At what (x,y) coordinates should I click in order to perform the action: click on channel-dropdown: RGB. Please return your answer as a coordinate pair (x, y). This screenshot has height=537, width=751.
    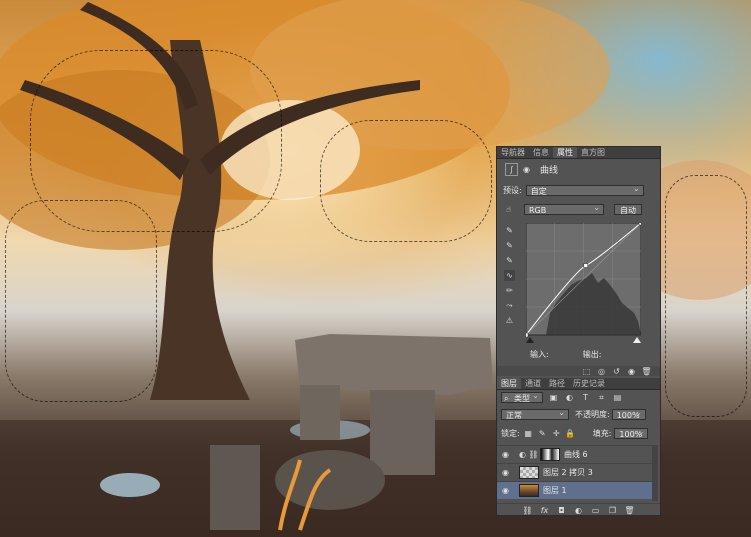
    Looking at the image, I should click on (564, 208).